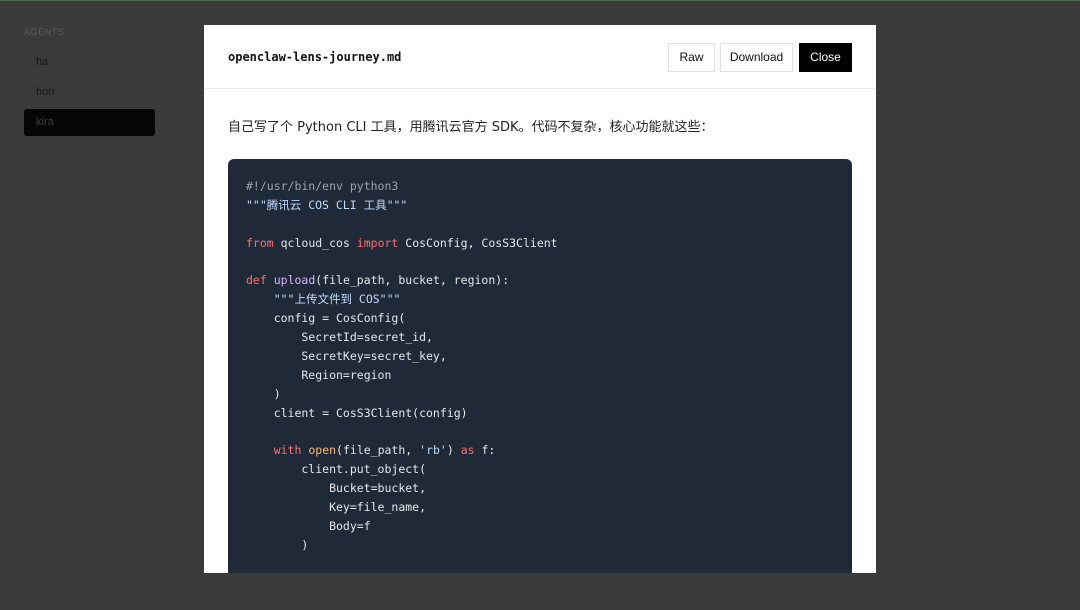 The width and height of the screenshot is (1080, 610). Describe the element at coordinates (346, 356) in the screenshot. I see `code-token: SecretKey=secret_key,` at that location.